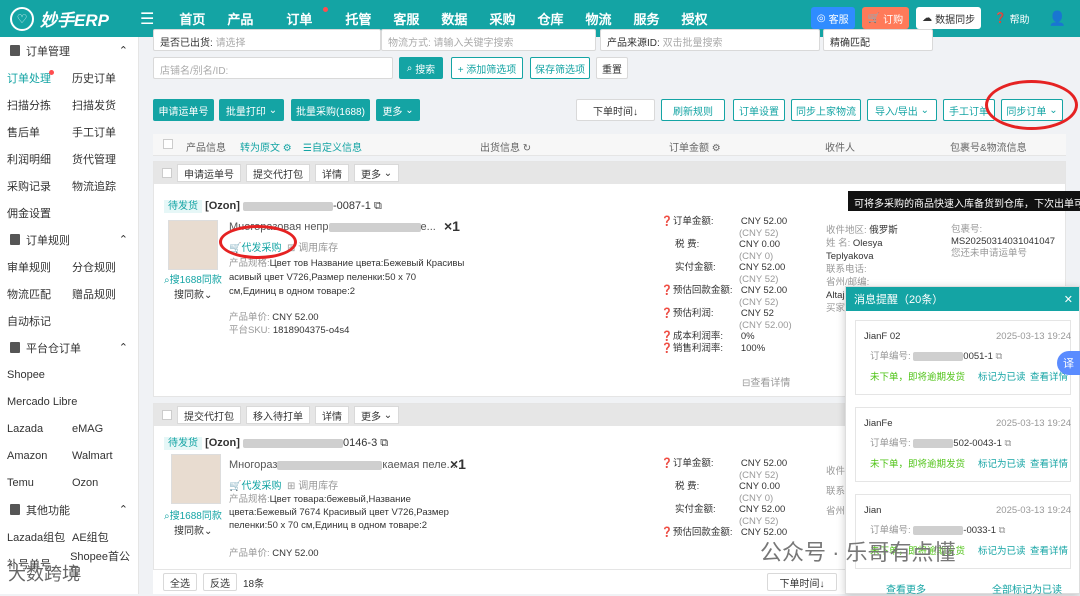 This screenshot has width=1080, height=596. What do you see at coordinates (612, 68) in the screenshot?
I see `reset-button: 重置` at bounding box center [612, 68].